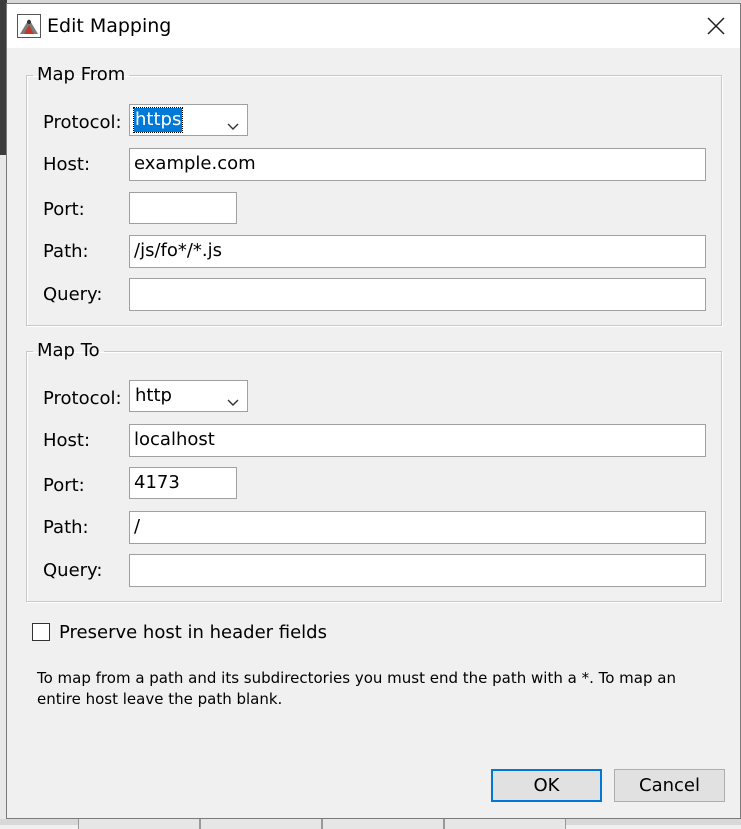  Describe the element at coordinates (73, 294) in the screenshot. I see `from-query-label: Query:` at that location.